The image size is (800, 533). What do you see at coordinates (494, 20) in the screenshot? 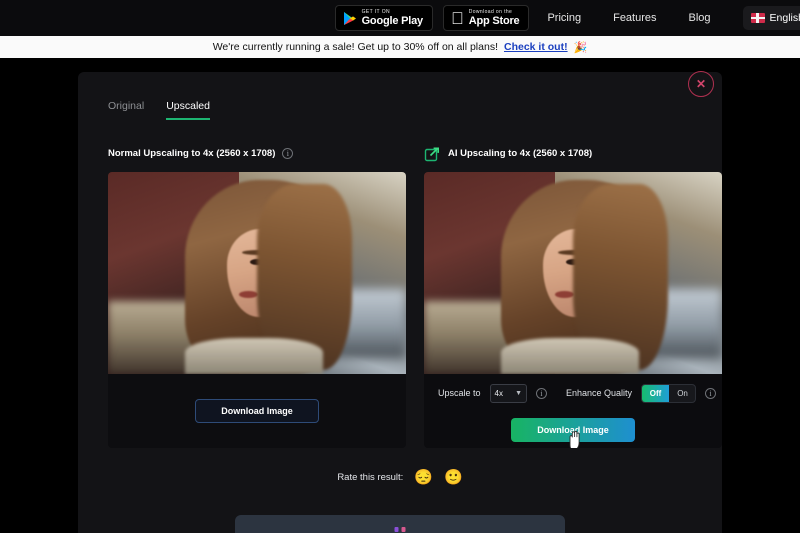
I see `app-store-badge-label: App Store` at bounding box center [494, 20].